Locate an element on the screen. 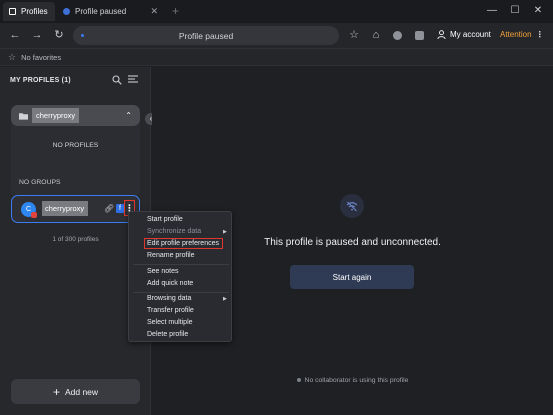  status-dot is located at coordinates (298, 380).